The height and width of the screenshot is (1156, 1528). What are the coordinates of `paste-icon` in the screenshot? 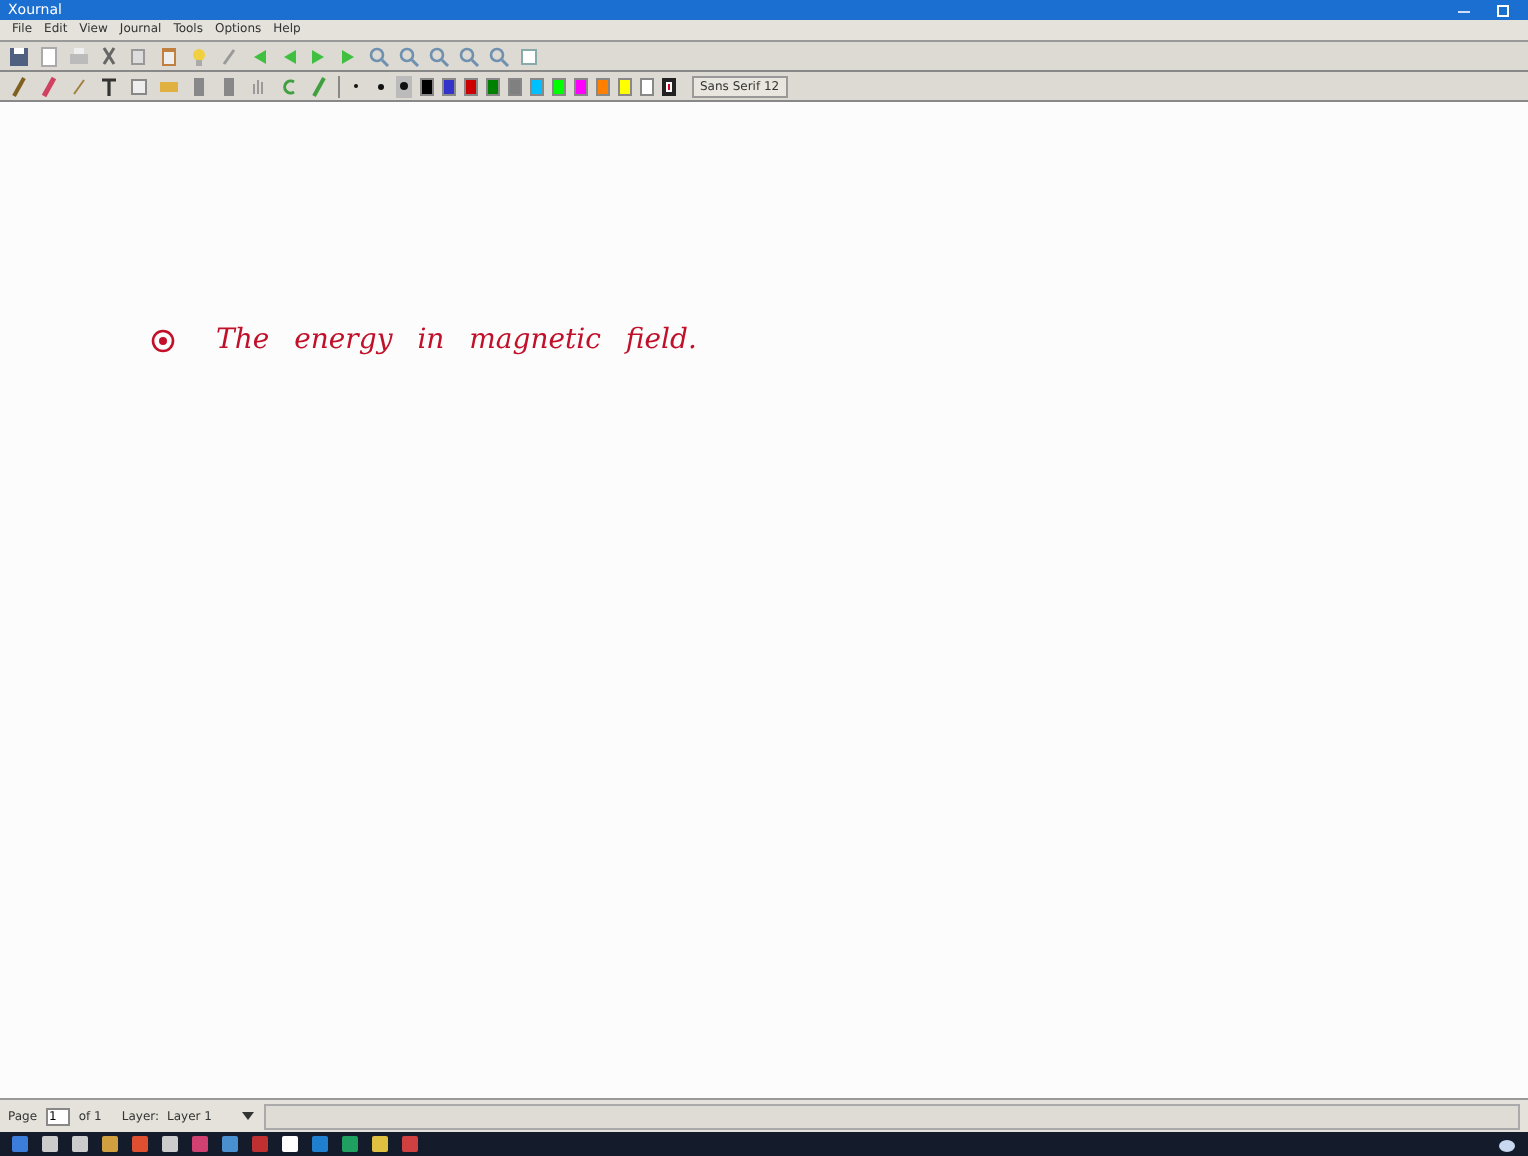 It's located at (169, 56).